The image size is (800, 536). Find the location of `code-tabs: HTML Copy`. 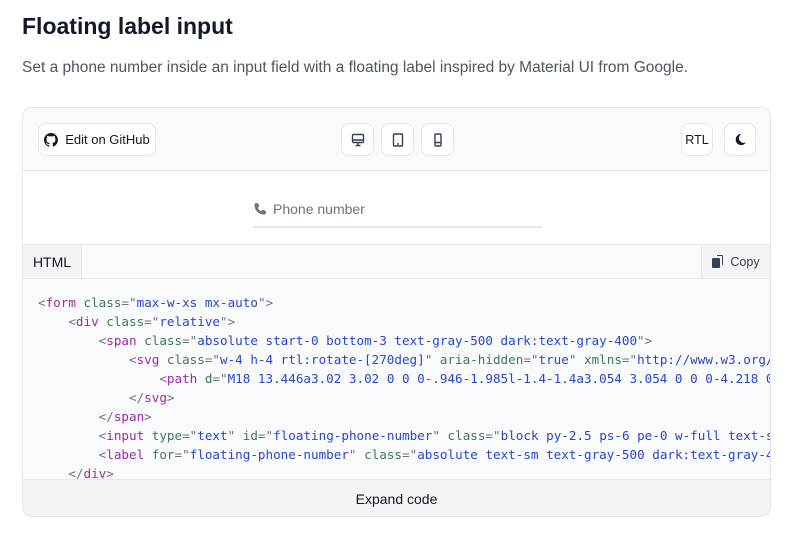

code-tabs: HTML Copy is located at coordinates (396, 262).